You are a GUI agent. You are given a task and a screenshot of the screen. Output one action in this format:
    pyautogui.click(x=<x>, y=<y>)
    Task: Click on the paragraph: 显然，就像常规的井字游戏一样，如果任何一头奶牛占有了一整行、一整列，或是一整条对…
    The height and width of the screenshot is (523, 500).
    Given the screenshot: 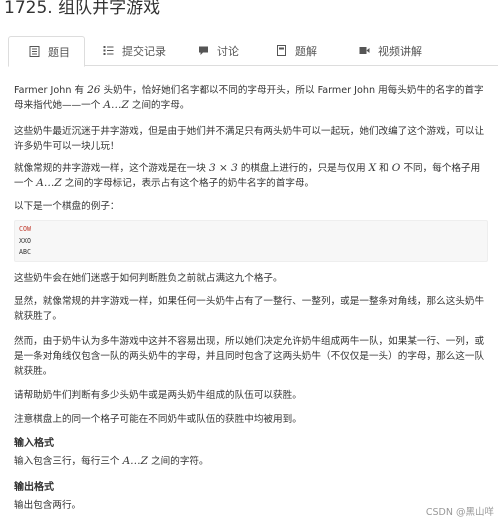 What is the action you would take?
    pyautogui.click(x=249, y=309)
    